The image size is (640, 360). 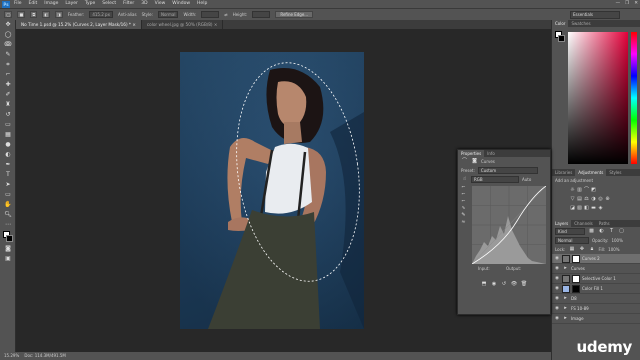 I want to click on menu-select: Select, so click(x=109, y=4).